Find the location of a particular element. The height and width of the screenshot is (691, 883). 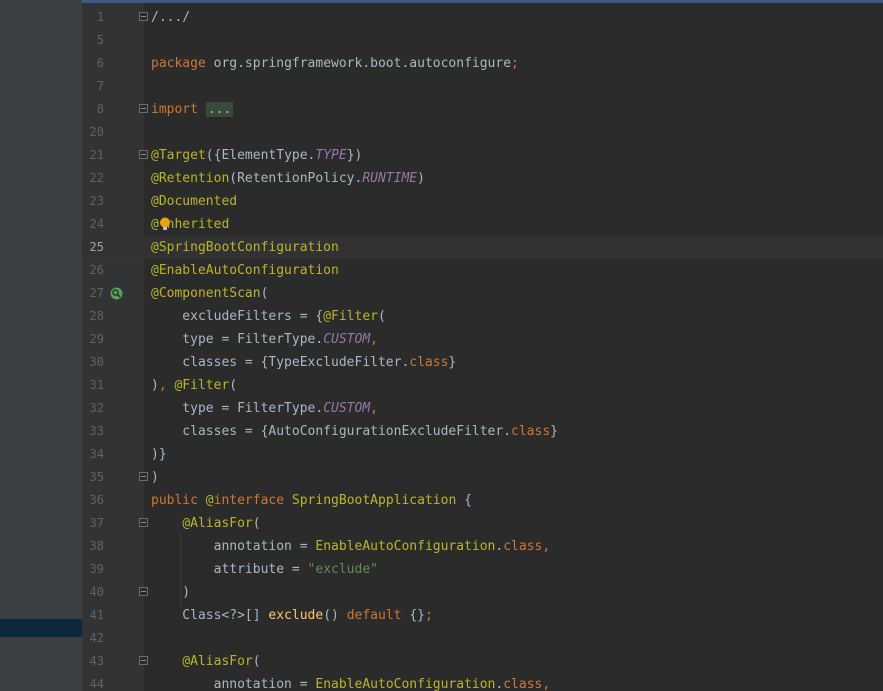

code-token: EnableAutoConfiguration is located at coordinates (405, 546).